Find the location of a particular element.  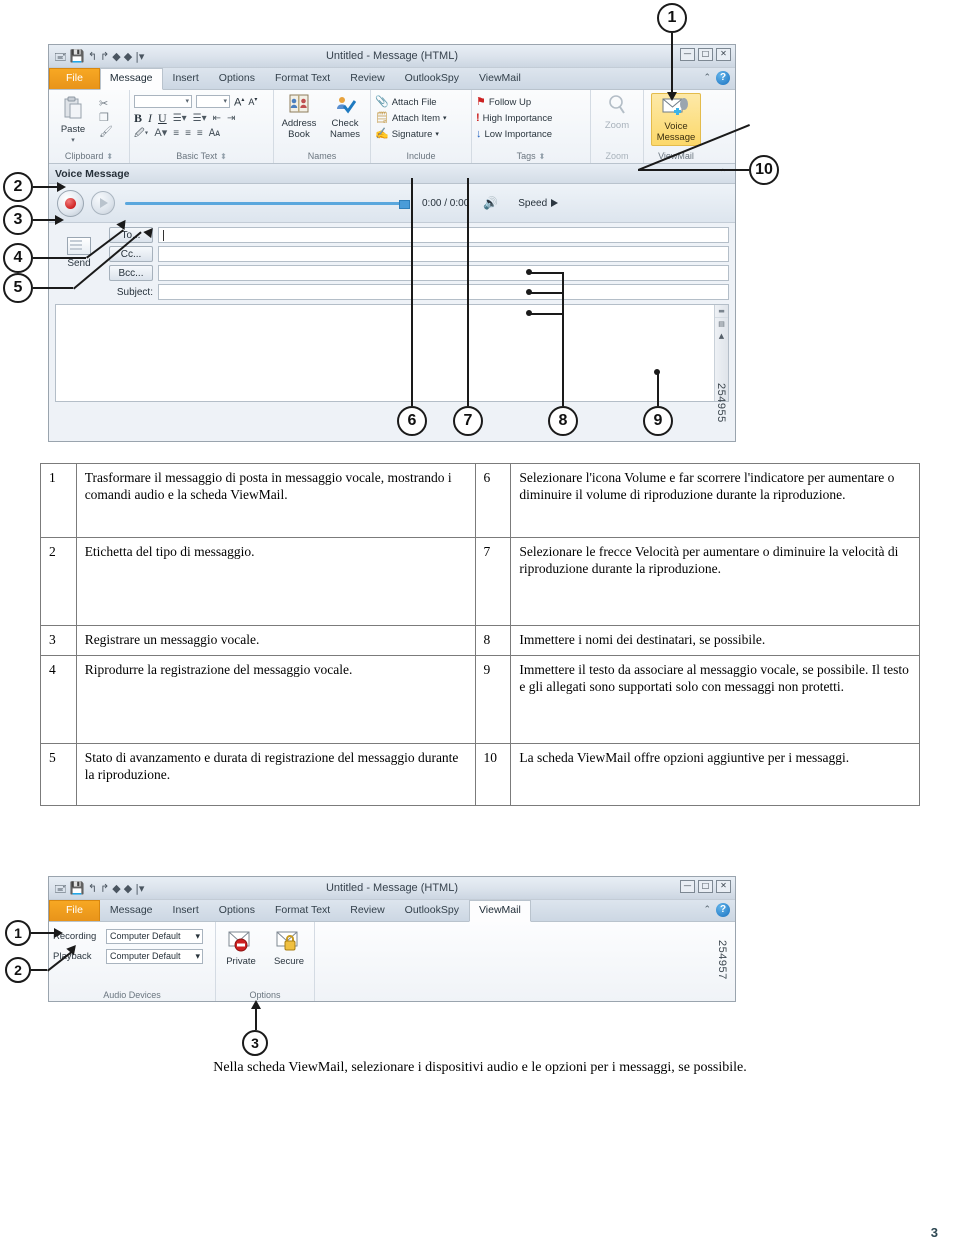

underline-button: U is located at coordinates (162, 118).